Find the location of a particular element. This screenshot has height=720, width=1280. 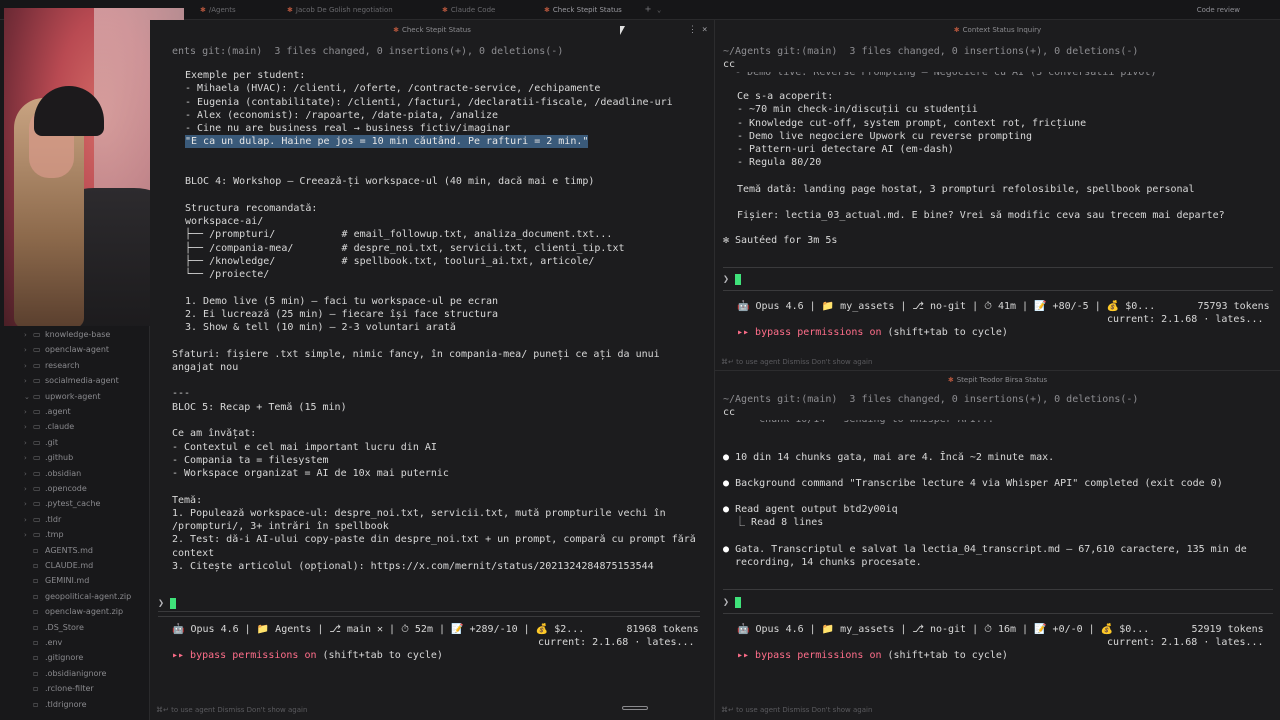

tree-item: › ▭ .claude is located at coordinates (49, 426).